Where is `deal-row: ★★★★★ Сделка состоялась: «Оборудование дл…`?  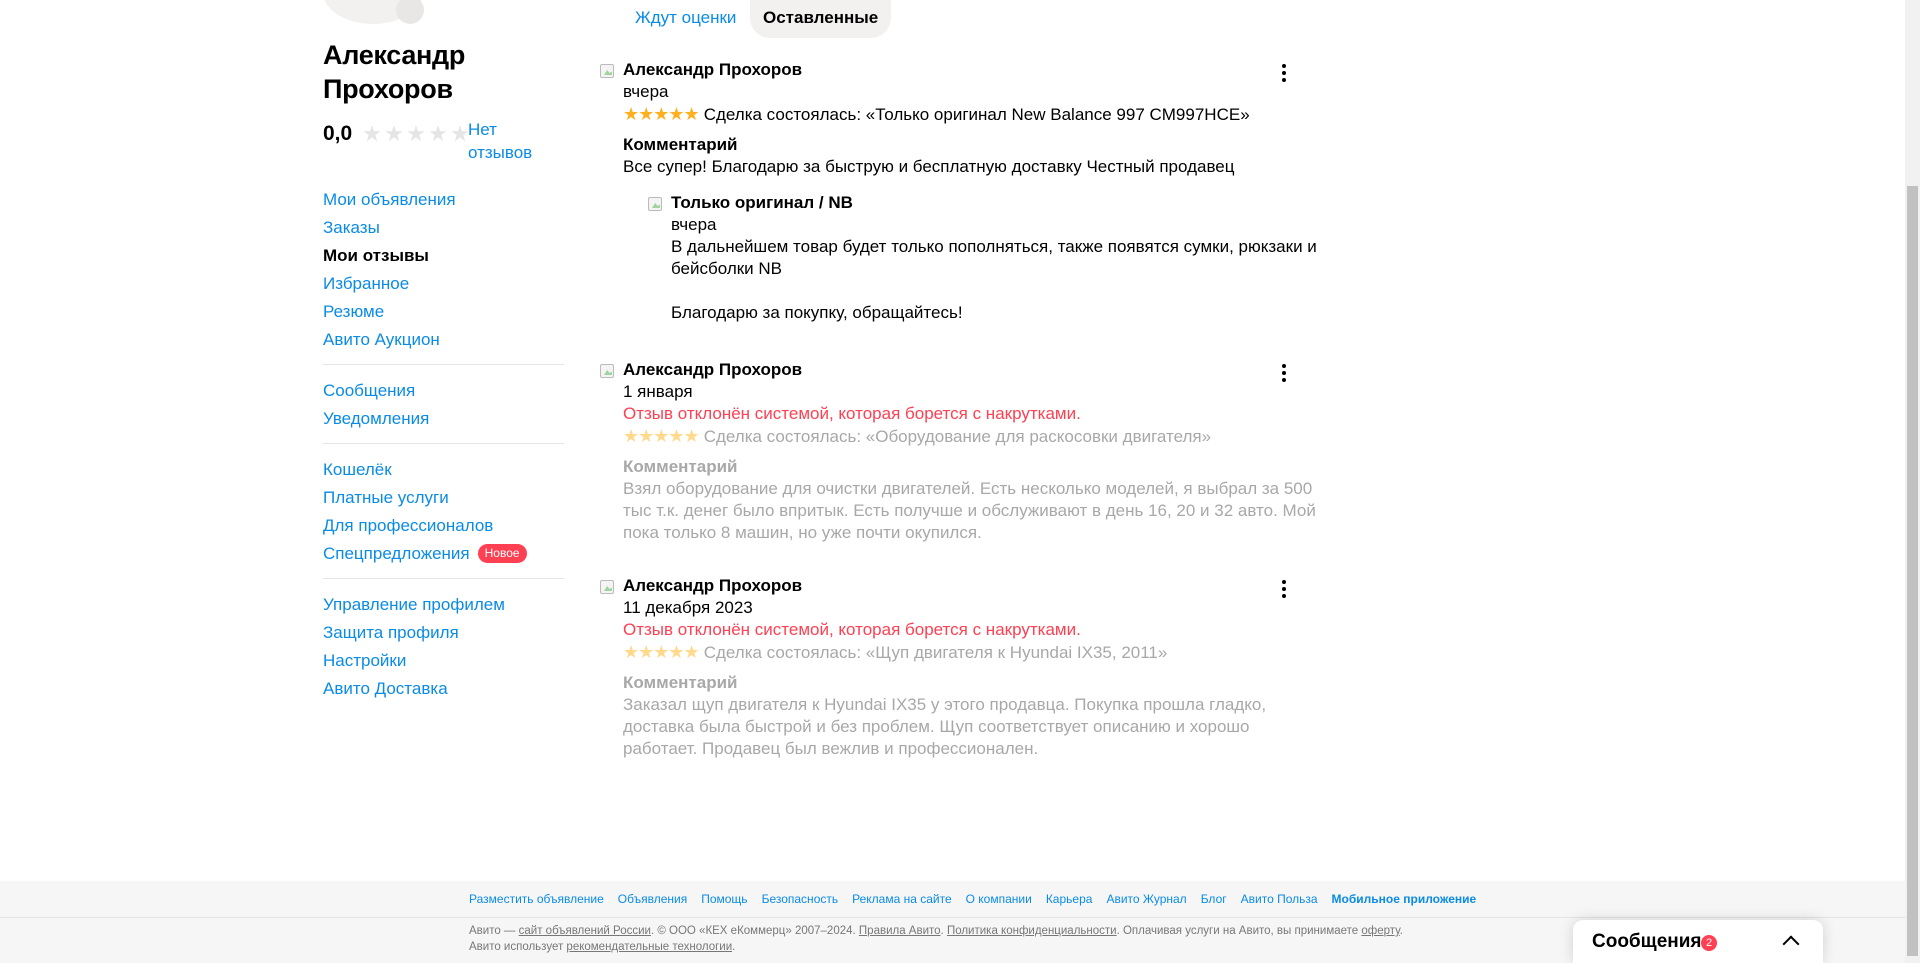
deal-row: ★★★★★ Сделка состоялась: «Оборудование дл… is located at coordinates (970, 436).